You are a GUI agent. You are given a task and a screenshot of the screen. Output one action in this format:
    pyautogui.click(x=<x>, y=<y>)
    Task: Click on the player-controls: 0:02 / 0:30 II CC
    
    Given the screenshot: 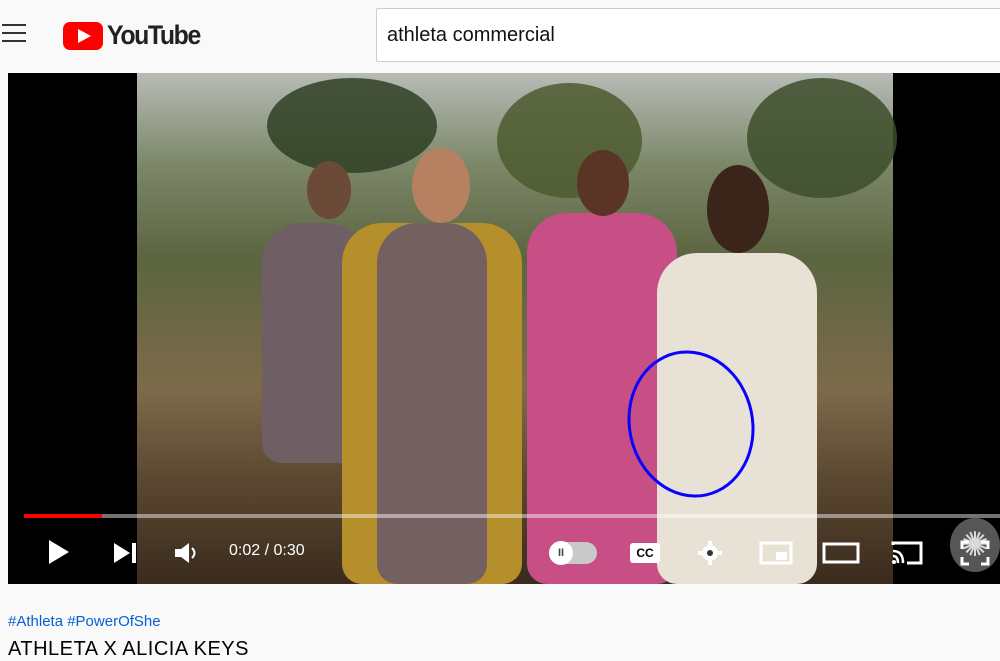 What is the action you would take?
    pyautogui.click(x=504, y=552)
    